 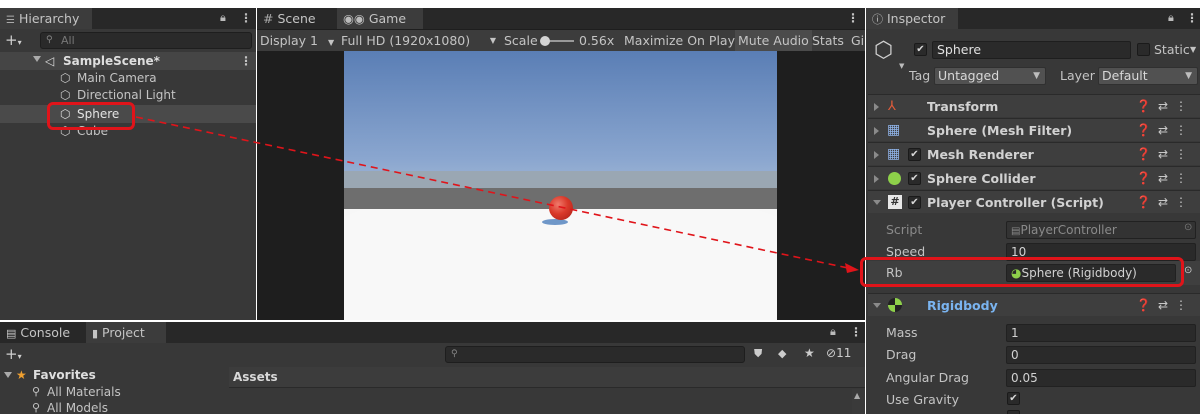 I want to click on ground-perspective, so click(x=560, y=245).